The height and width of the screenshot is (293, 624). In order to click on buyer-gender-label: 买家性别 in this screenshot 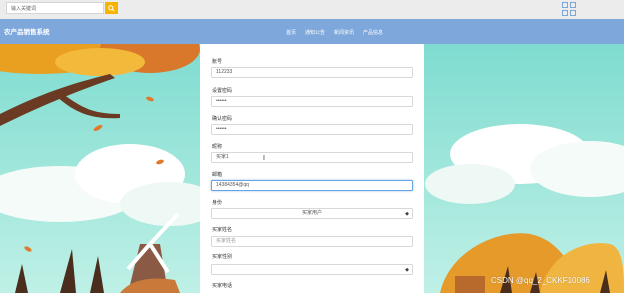, I will do `click(222, 257)`.